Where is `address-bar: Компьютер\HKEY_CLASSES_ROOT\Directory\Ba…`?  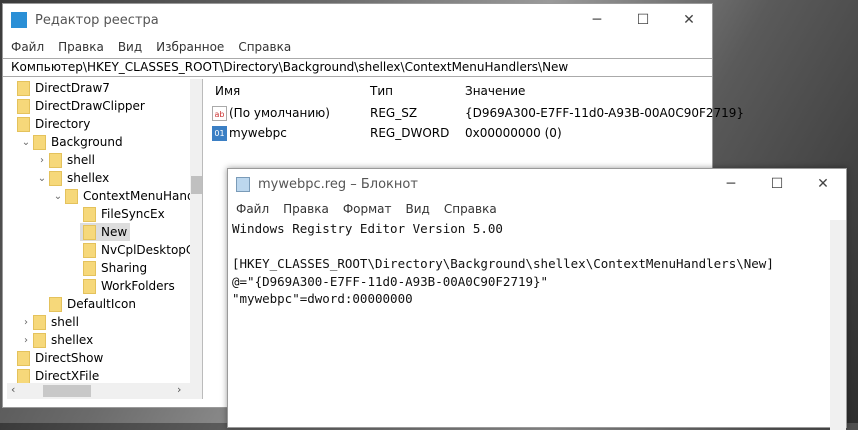
address-bar: Компьютер\HKEY_CLASSES_ROOT\Directory\Ba… is located at coordinates (357, 67).